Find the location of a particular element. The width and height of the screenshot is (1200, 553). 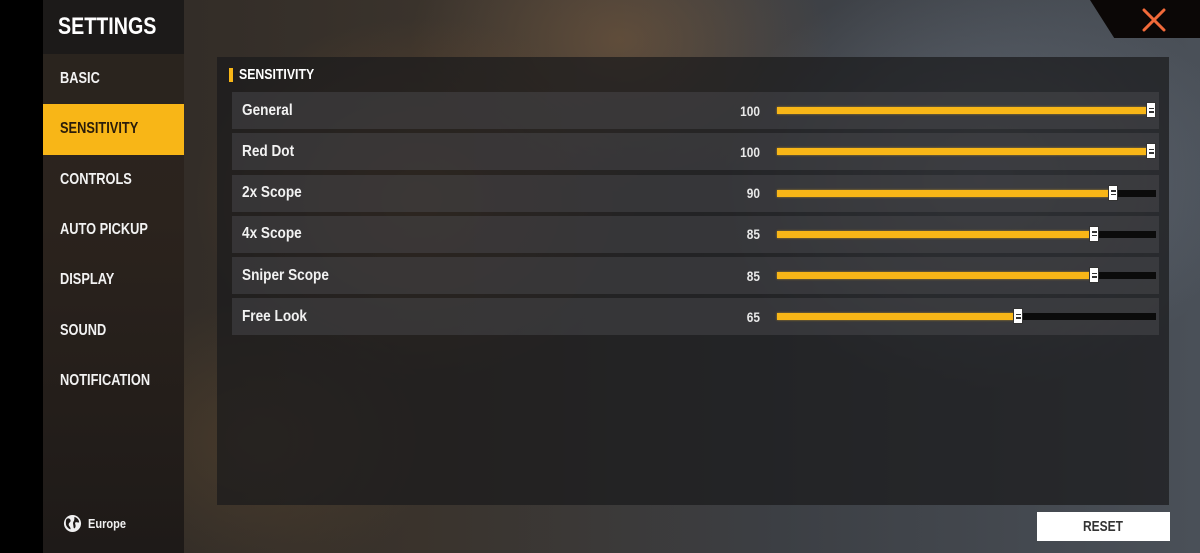

sidebar-item-label: AUTO PICKUP is located at coordinates (104, 230).